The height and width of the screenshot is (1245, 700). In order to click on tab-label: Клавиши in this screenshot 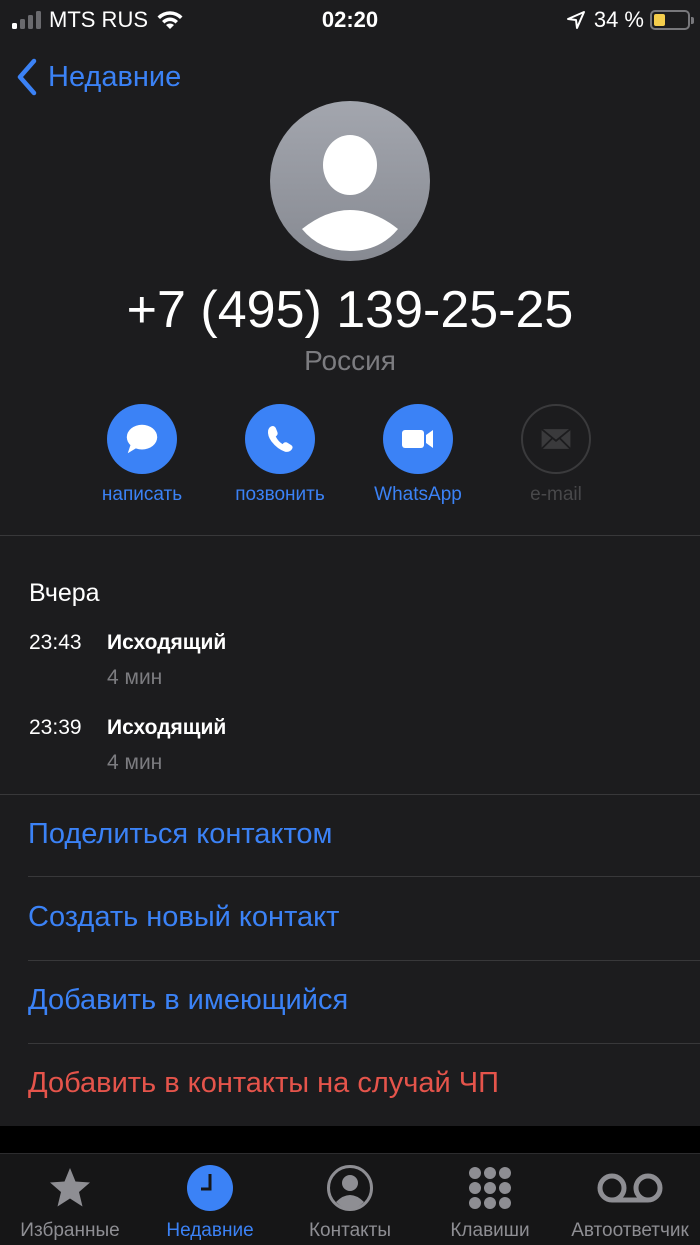, I will do `click(490, 1230)`.